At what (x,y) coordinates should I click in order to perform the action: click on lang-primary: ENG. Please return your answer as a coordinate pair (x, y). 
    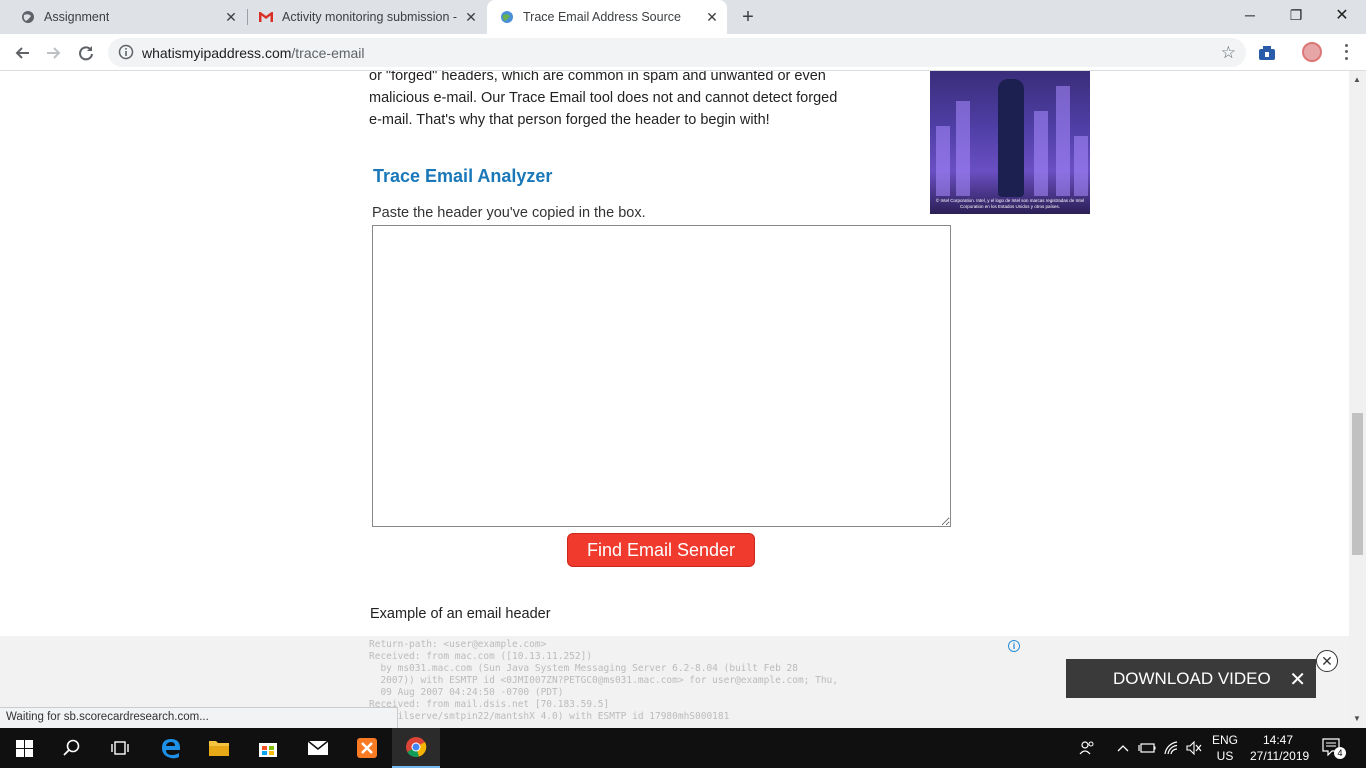
    Looking at the image, I should click on (1224, 740).